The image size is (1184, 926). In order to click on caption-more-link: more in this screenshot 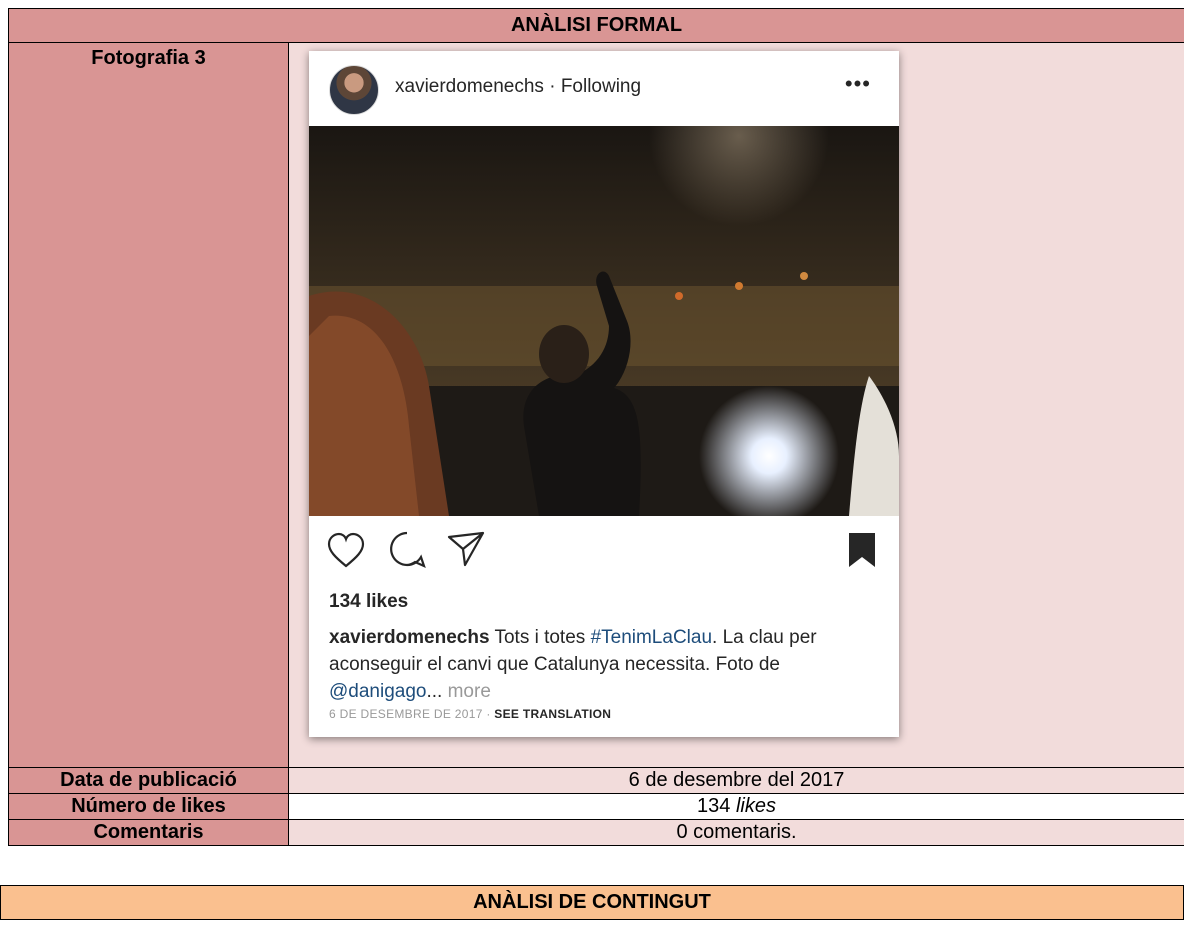, I will do `click(469, 691)`.